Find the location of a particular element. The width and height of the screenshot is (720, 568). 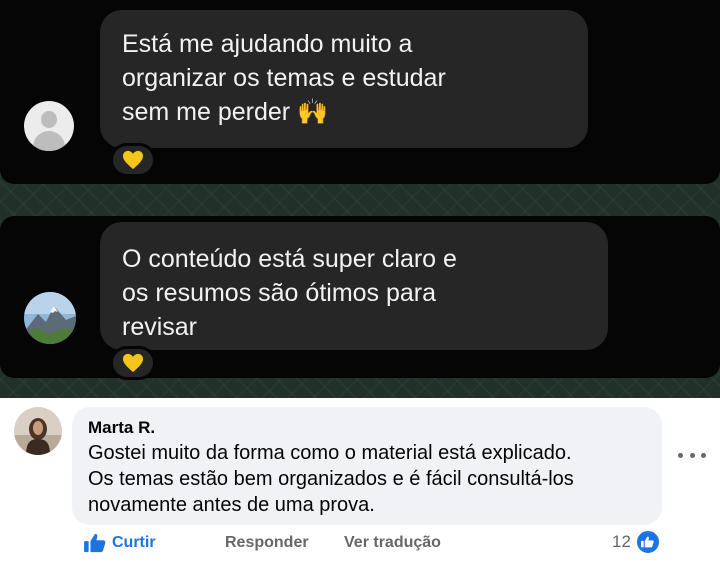

message-line: sem me perder 🙌 is located at coordinates (225, 112).